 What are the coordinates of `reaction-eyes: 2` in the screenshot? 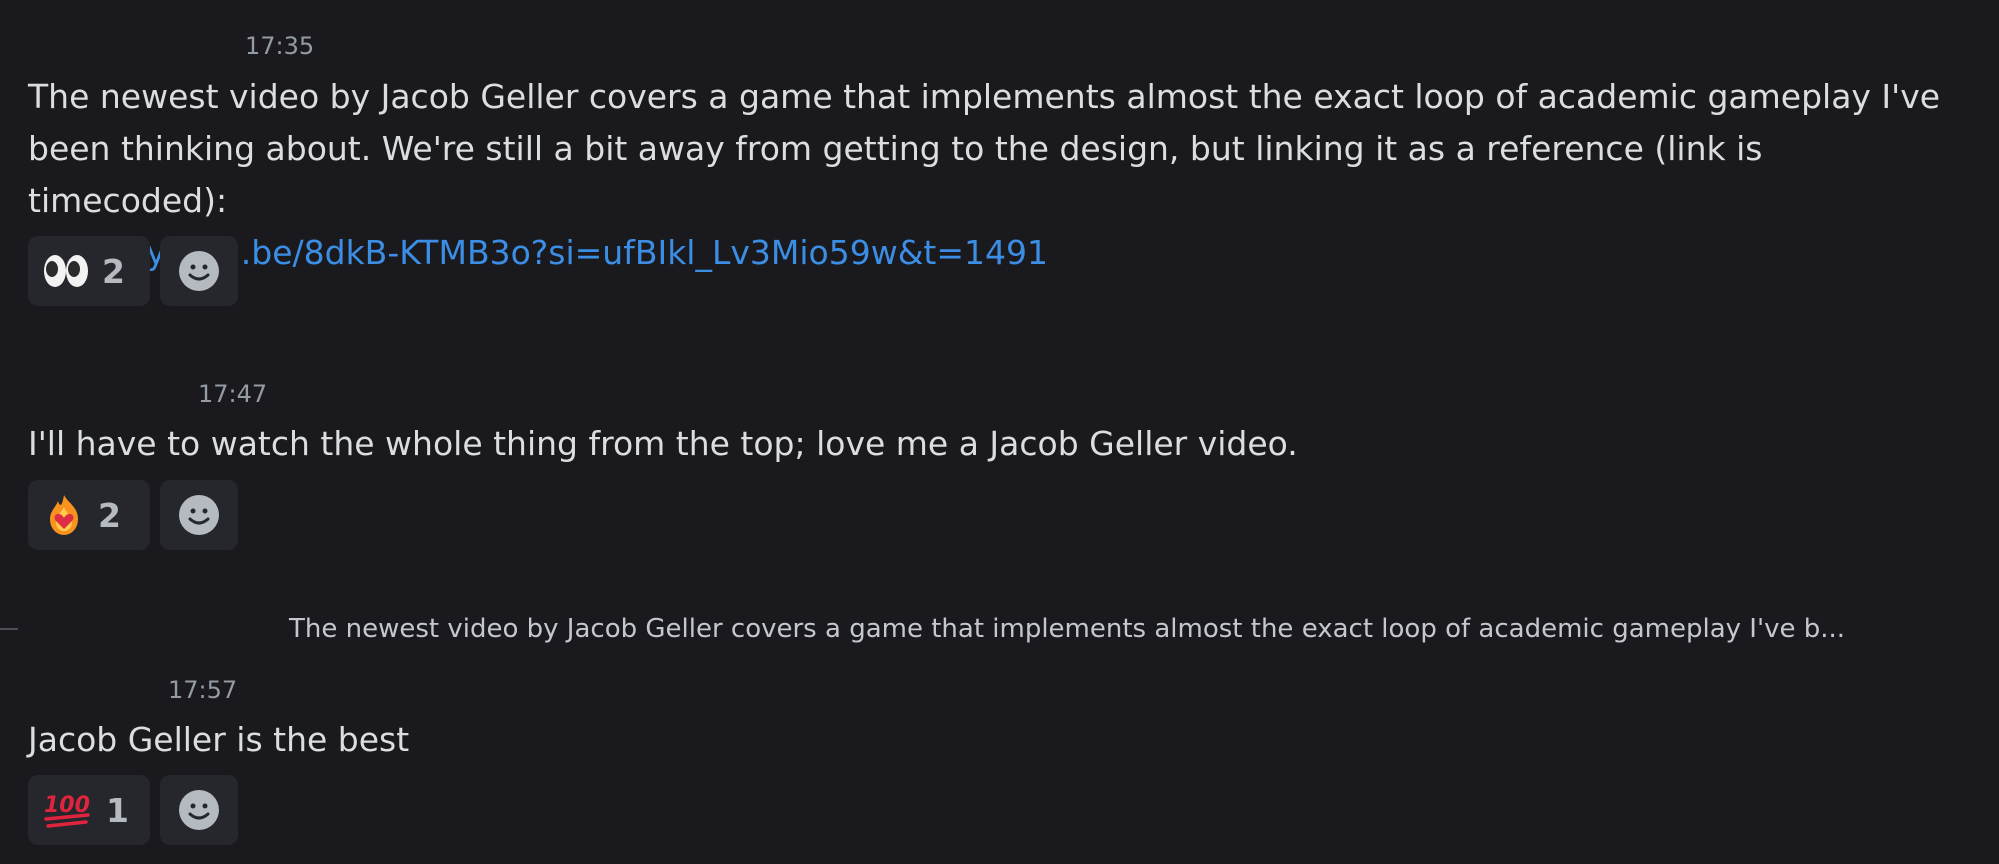 It's located at (89, 271).